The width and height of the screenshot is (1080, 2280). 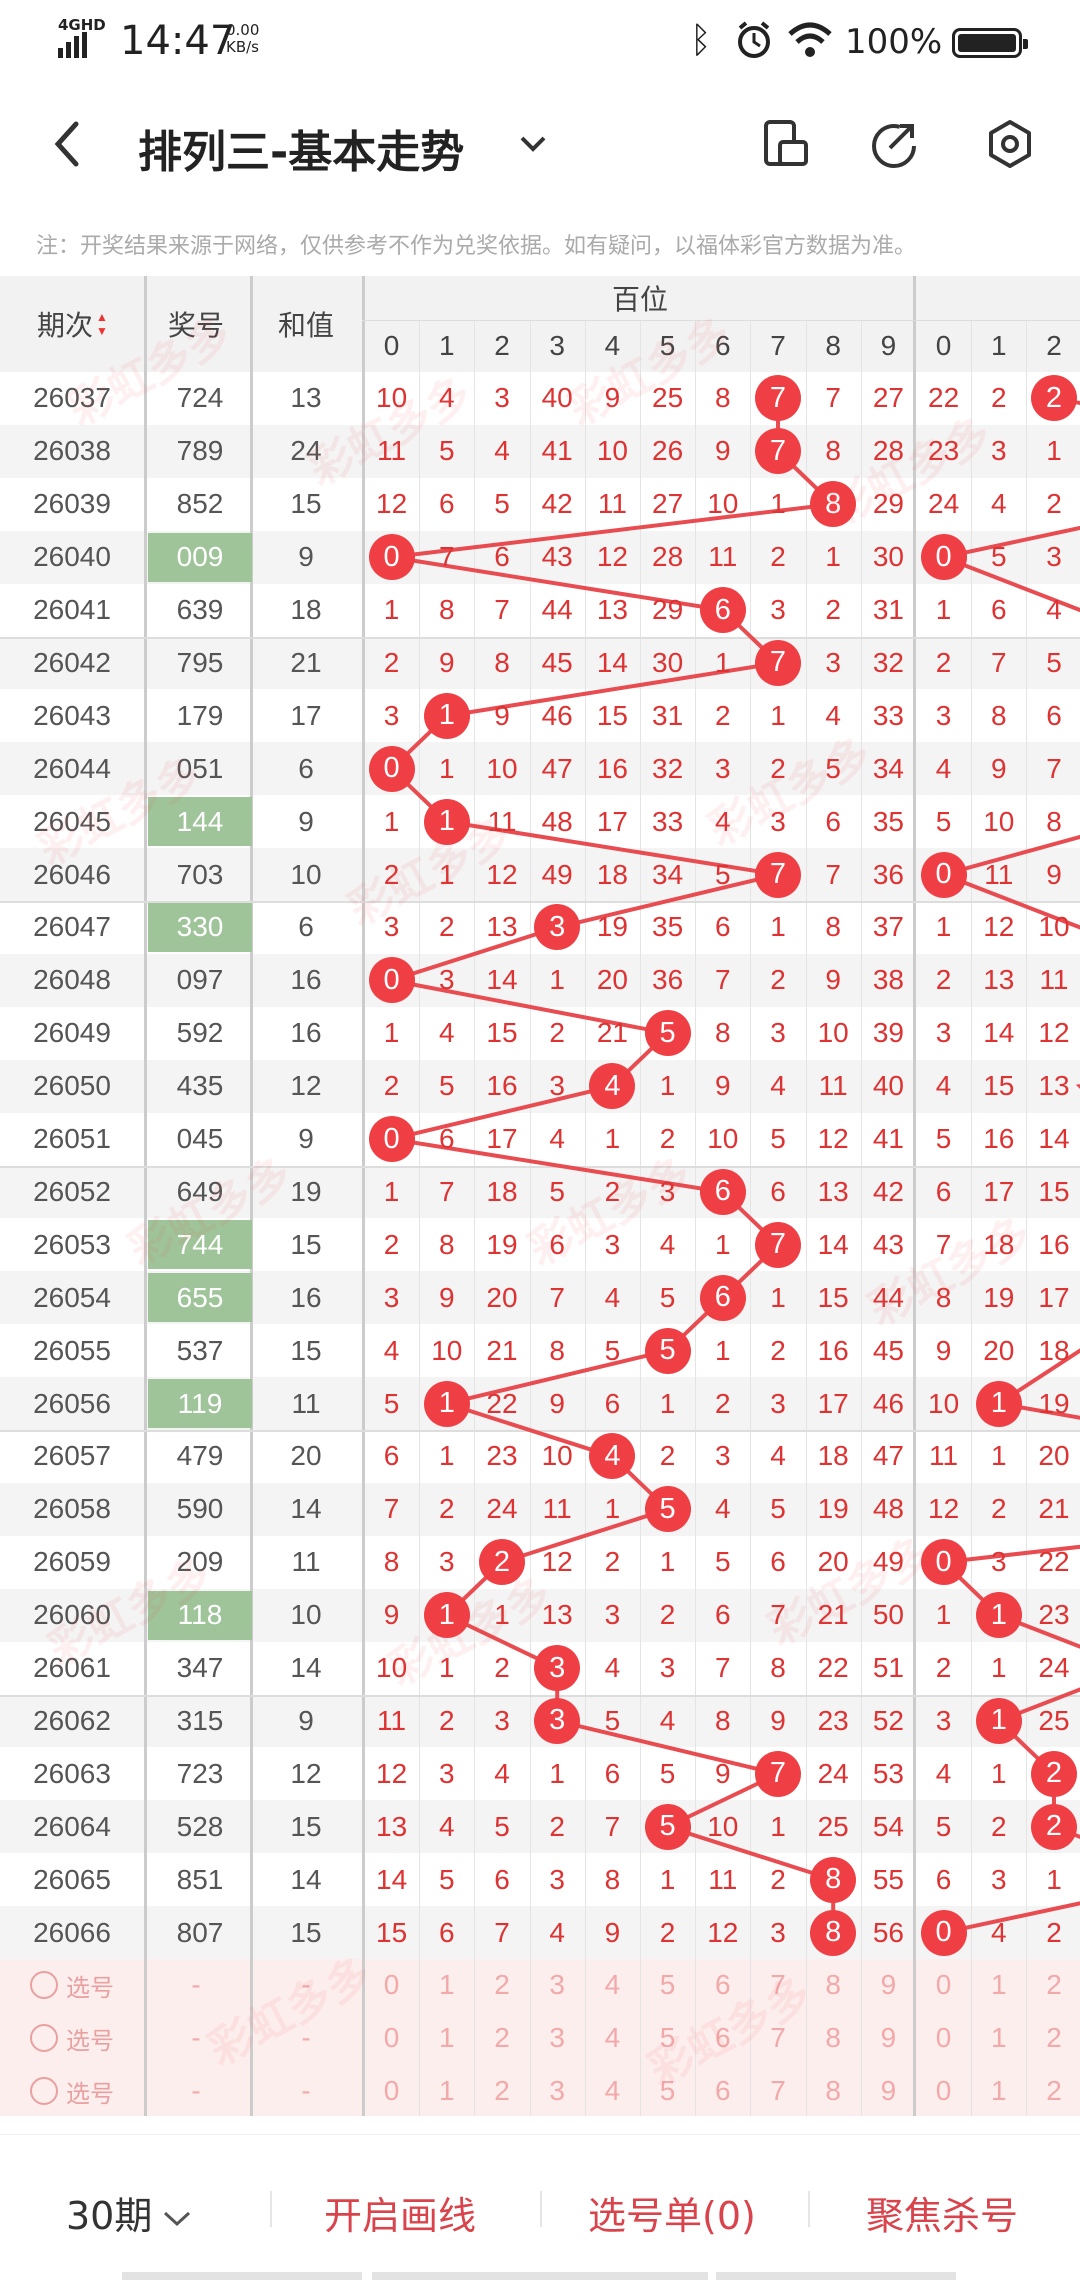 What do you see at coordinates (200, 662) in the screenshot?
I see `number-cell: 795` at bounding box center [200, 662].